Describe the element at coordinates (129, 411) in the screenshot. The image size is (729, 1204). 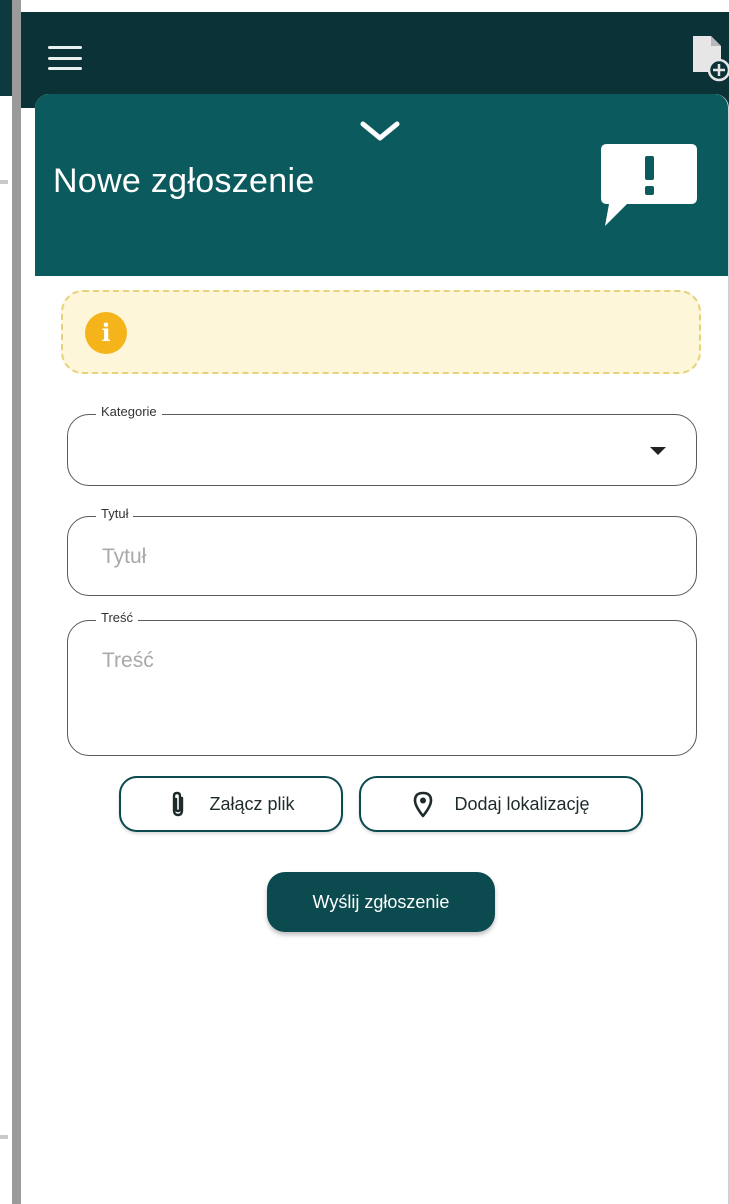
I see `category-label: Kategorie` at that location.